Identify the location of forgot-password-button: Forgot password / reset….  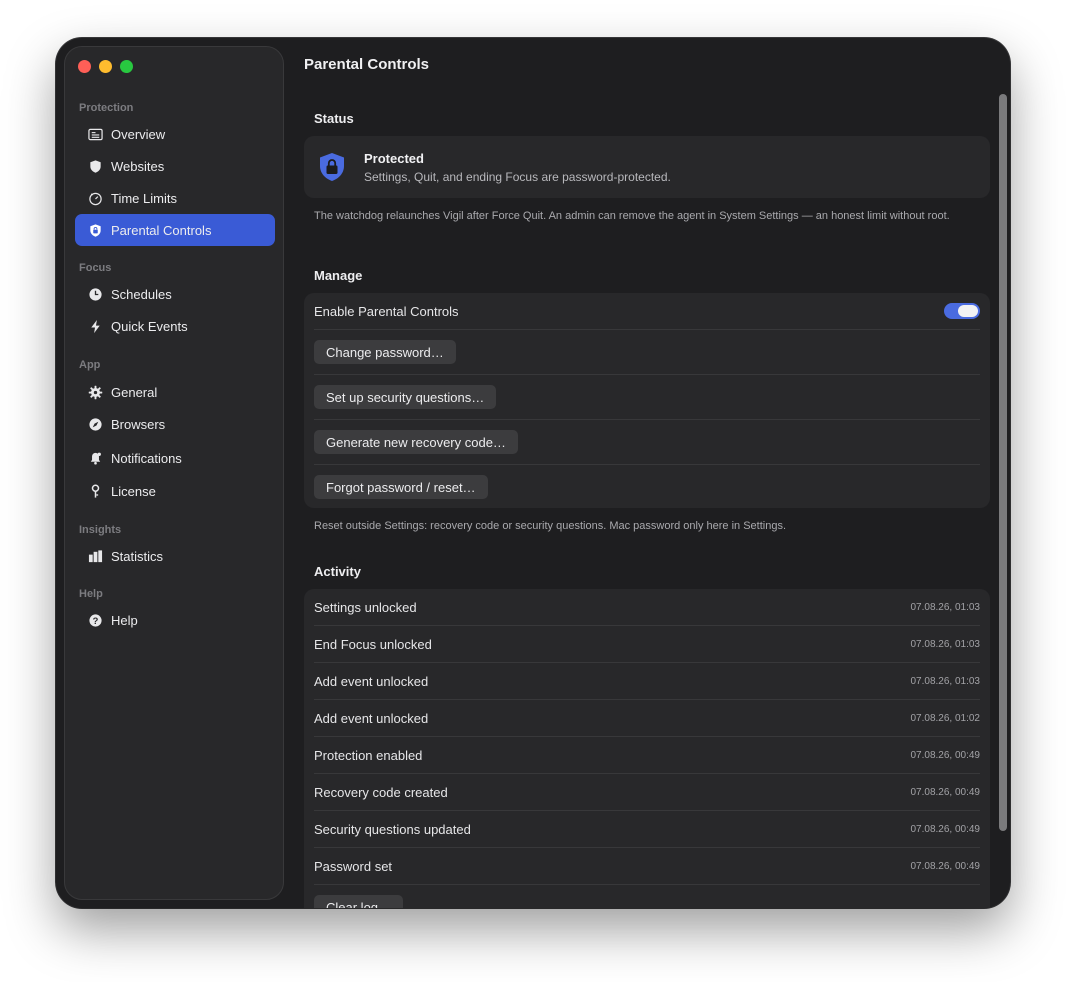
(401, 487).